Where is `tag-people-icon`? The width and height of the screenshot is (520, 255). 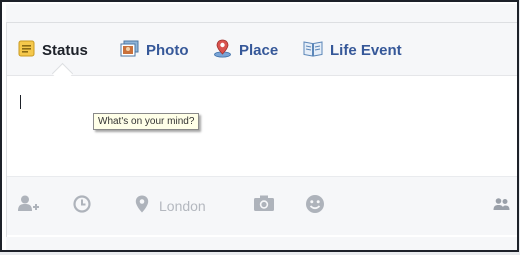 tag-people-icon is located at coordinates (29, 206).